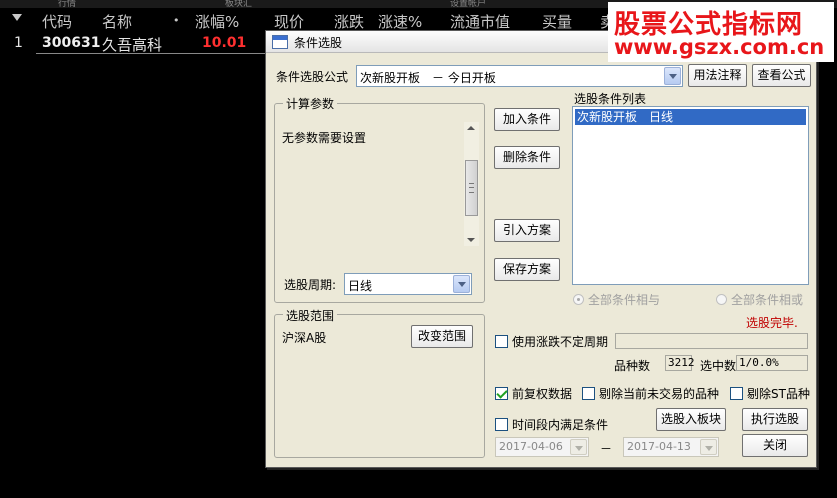 This screenshot has width=837, height=498. What do you see at coordinates (527, 269) in the screenshot?
I see `save-plan-button: 保存方案` at bounding box center [527, 269].